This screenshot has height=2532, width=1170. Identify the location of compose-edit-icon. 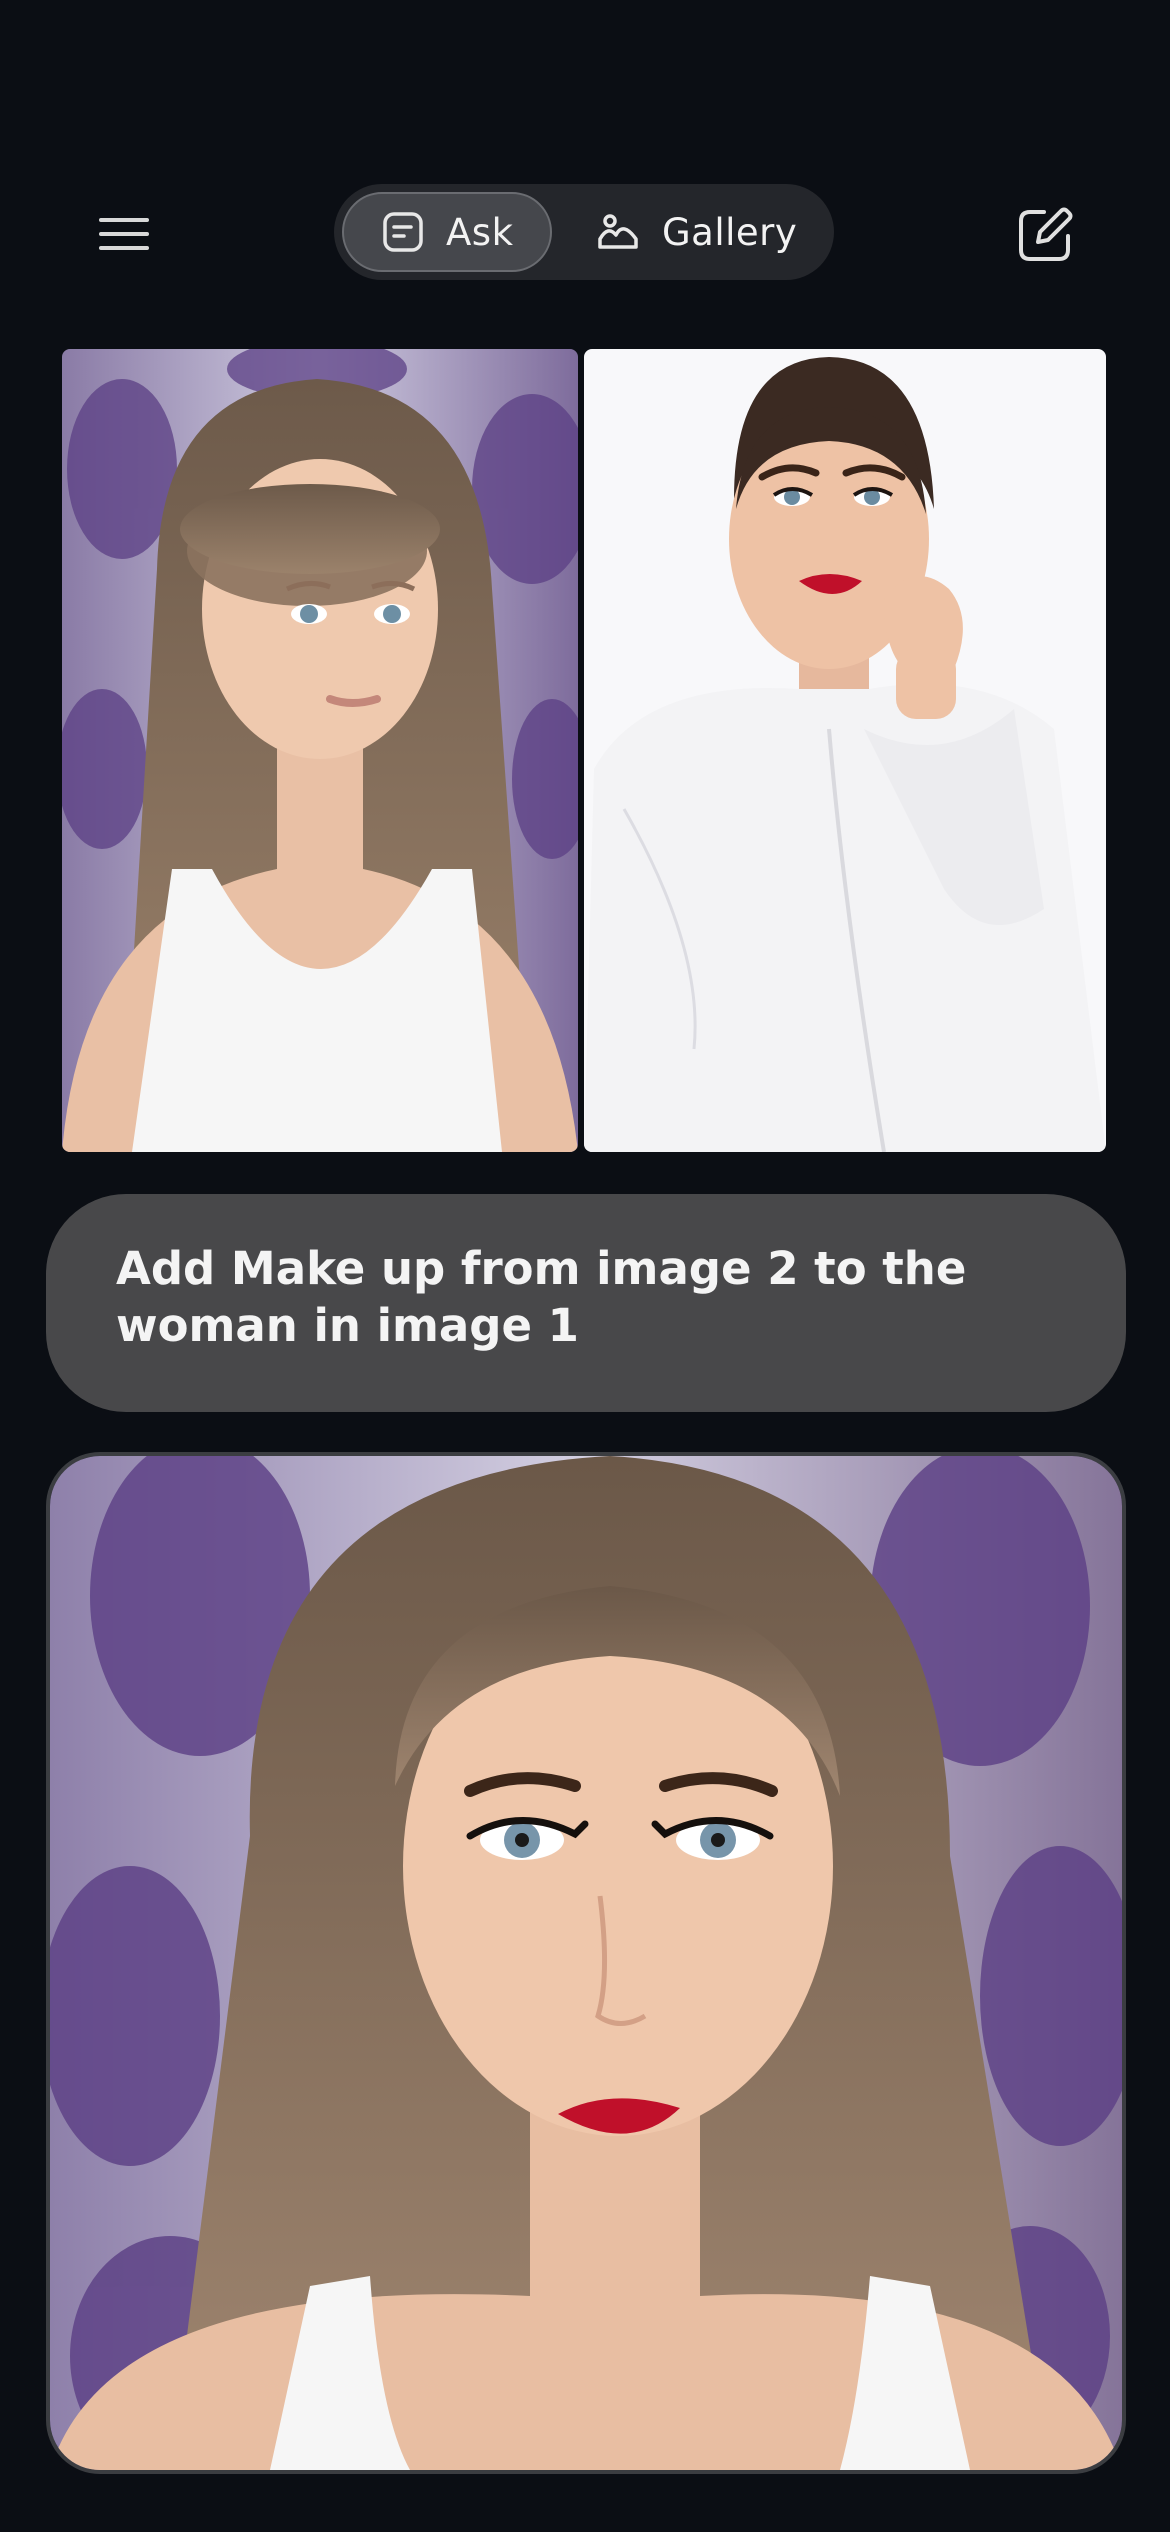
(1046, 234).